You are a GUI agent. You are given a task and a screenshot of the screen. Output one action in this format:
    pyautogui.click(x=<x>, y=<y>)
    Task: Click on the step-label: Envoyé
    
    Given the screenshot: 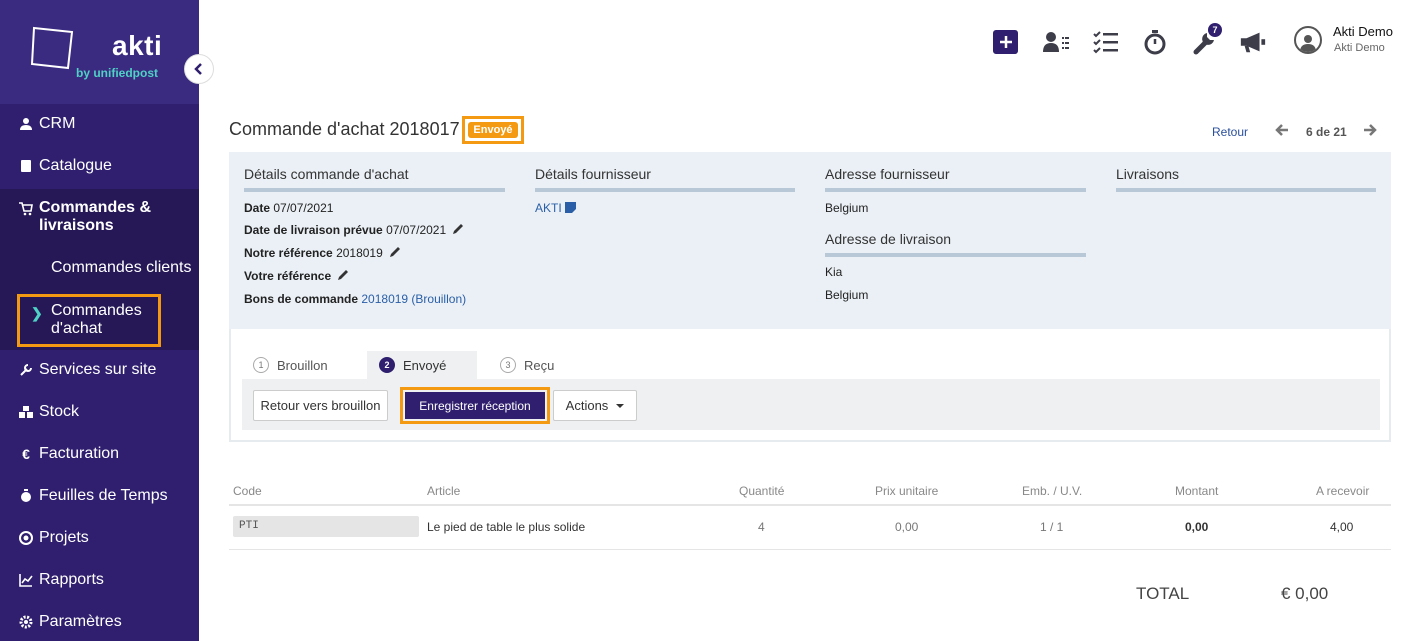 What is the action you would take?
    pyautogui.click(x=425, y=365)
    